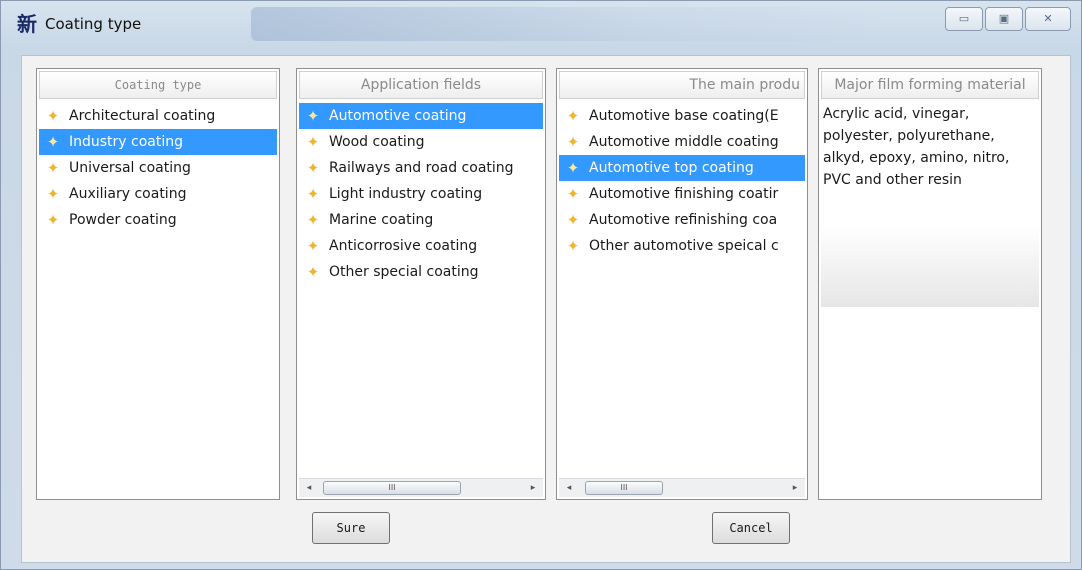  I want to click on list-item: ✦ Automotive refinishing coa, so click(682, 220).